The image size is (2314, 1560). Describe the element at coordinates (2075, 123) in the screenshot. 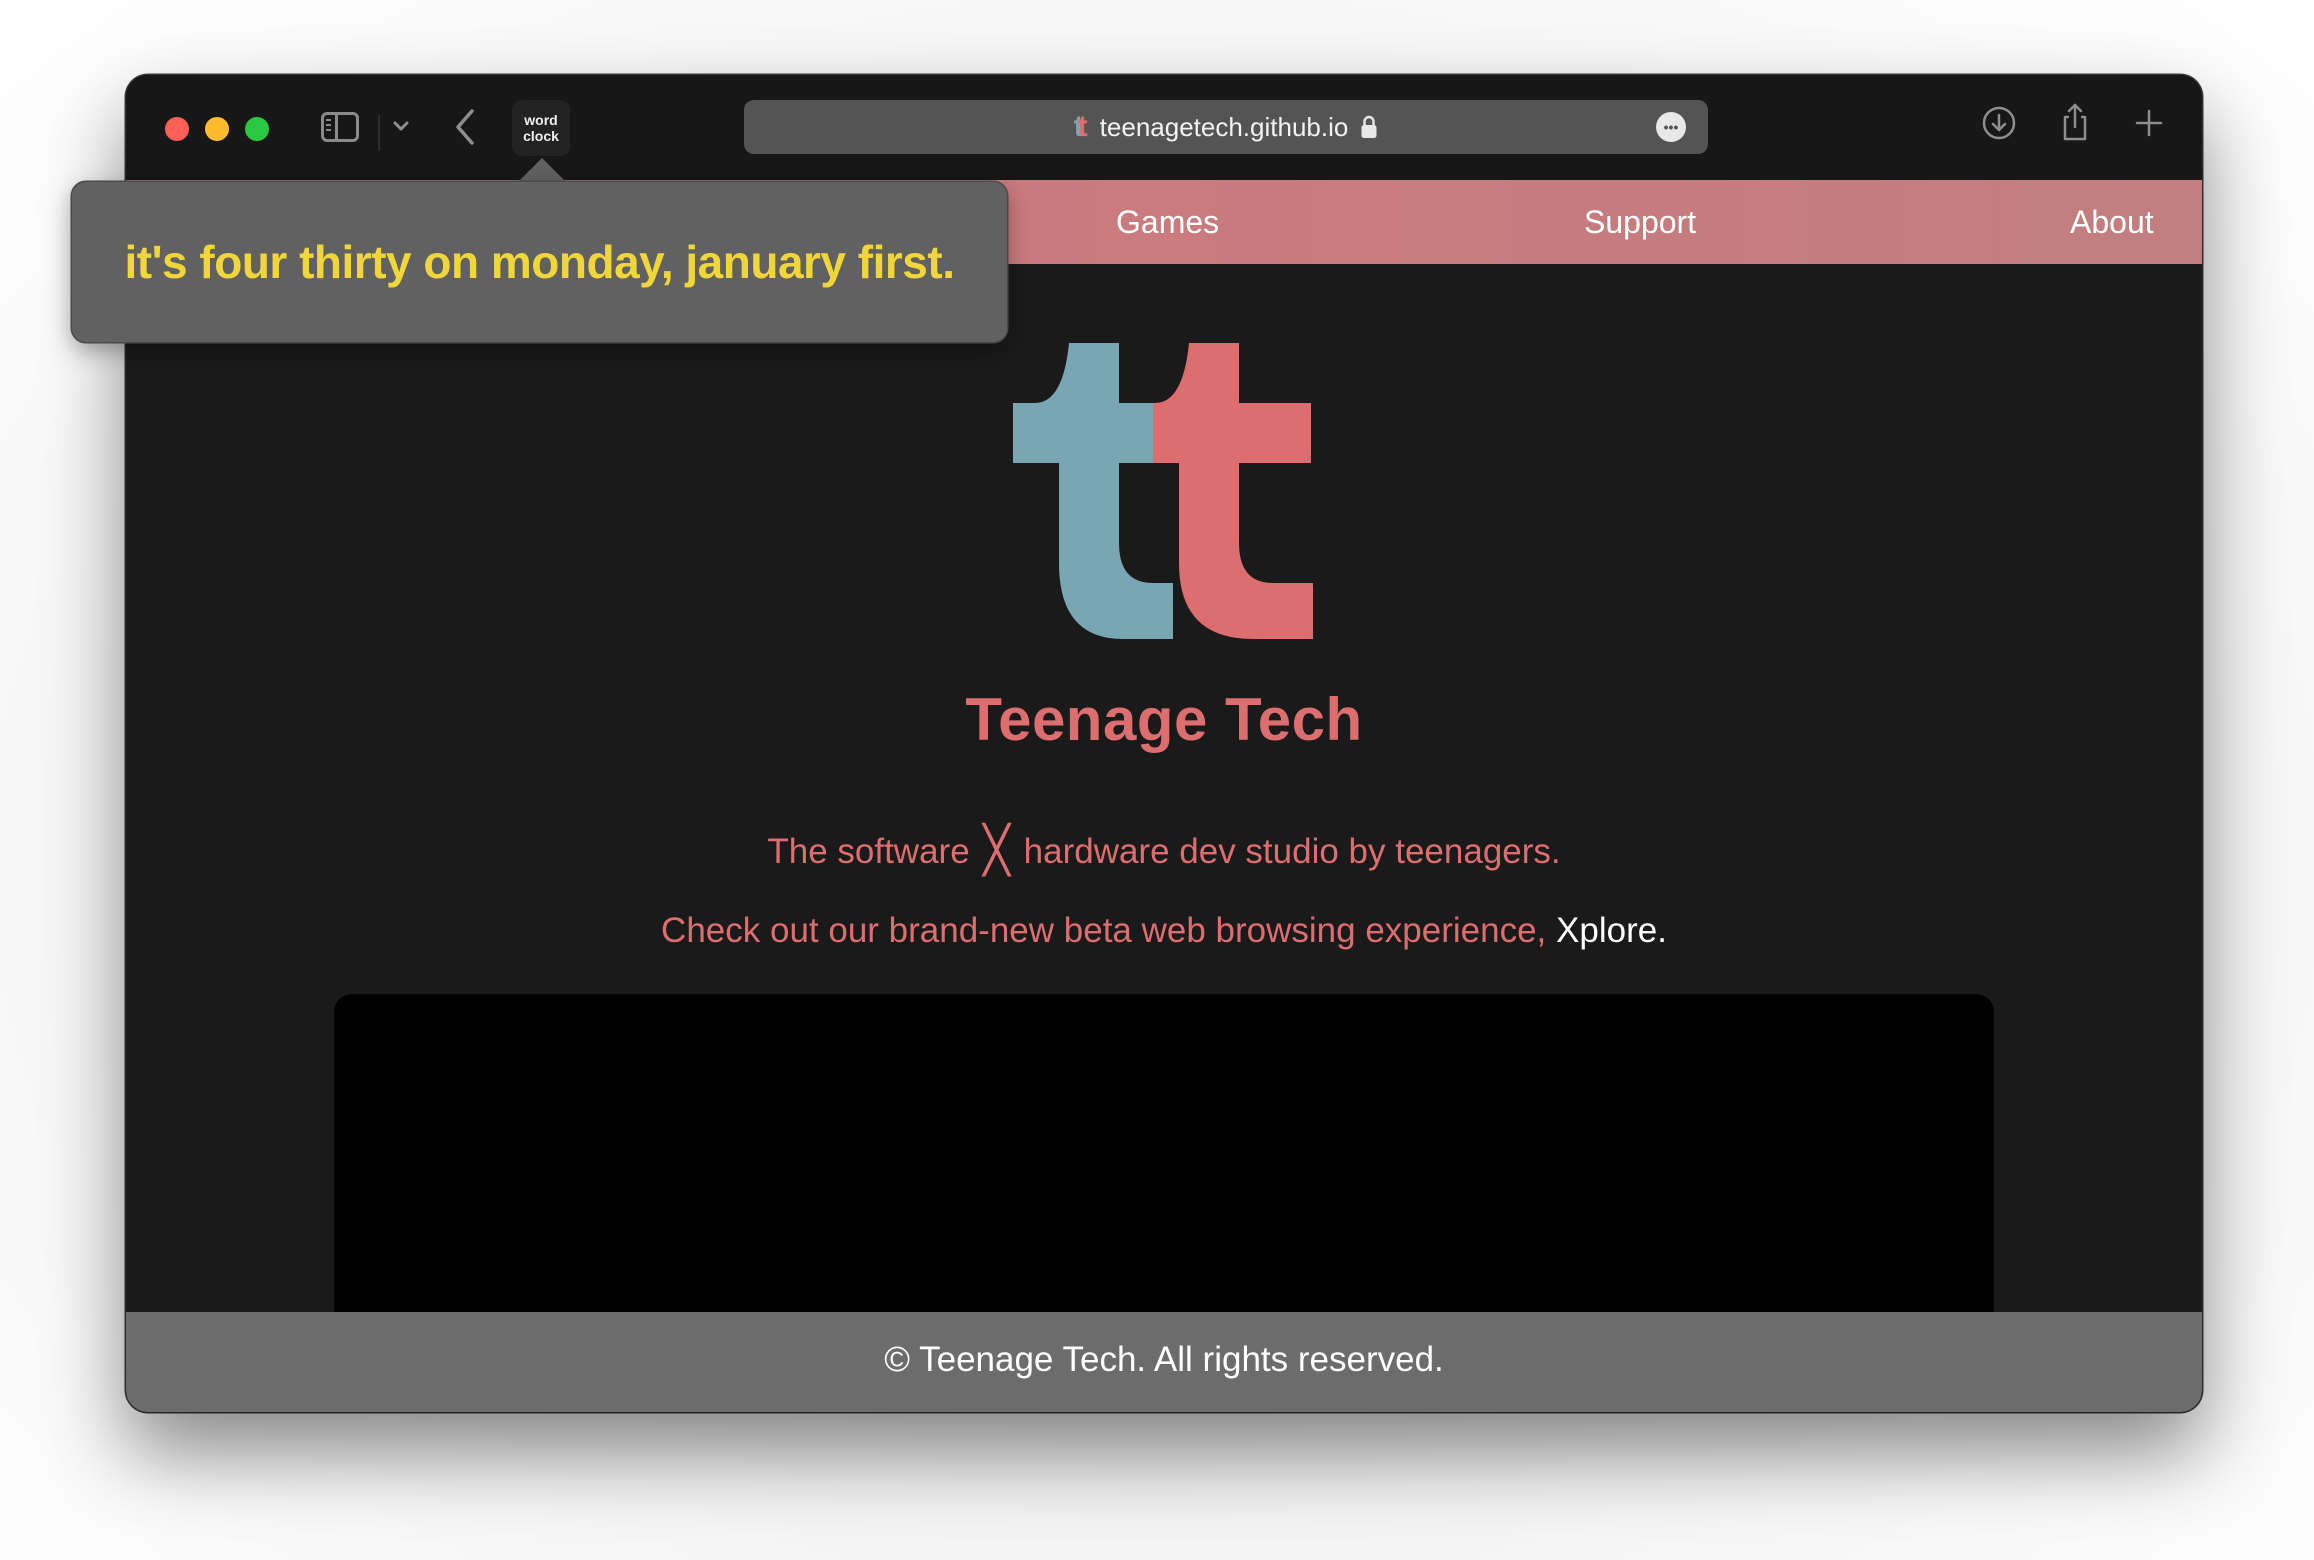

I see `share-icon` at that location.